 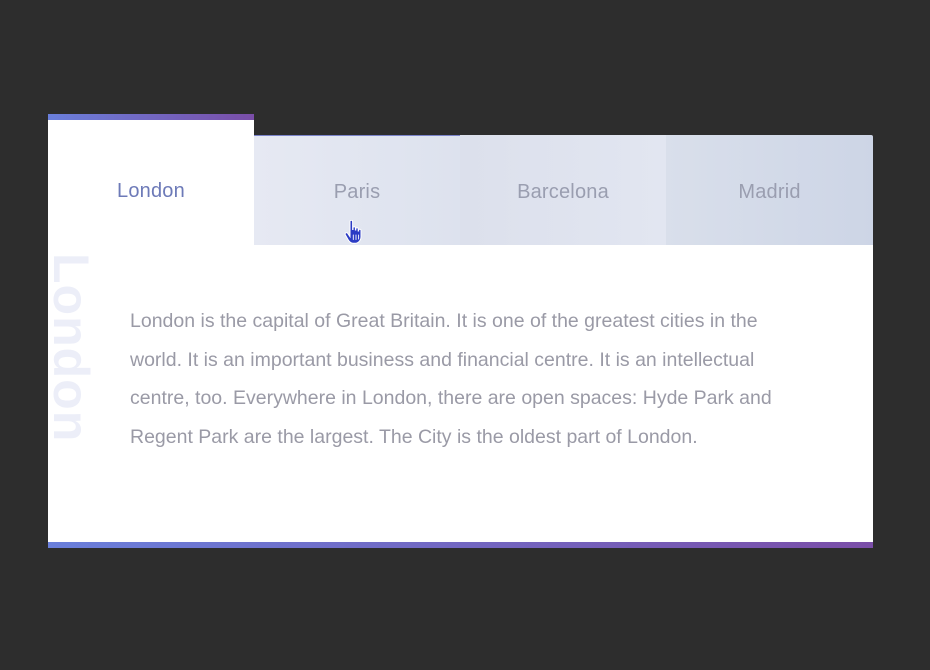 What do you see at coordinates (151, 191) in the screenshot?
I see `tab-label: London` at bounding box center [151, 191].